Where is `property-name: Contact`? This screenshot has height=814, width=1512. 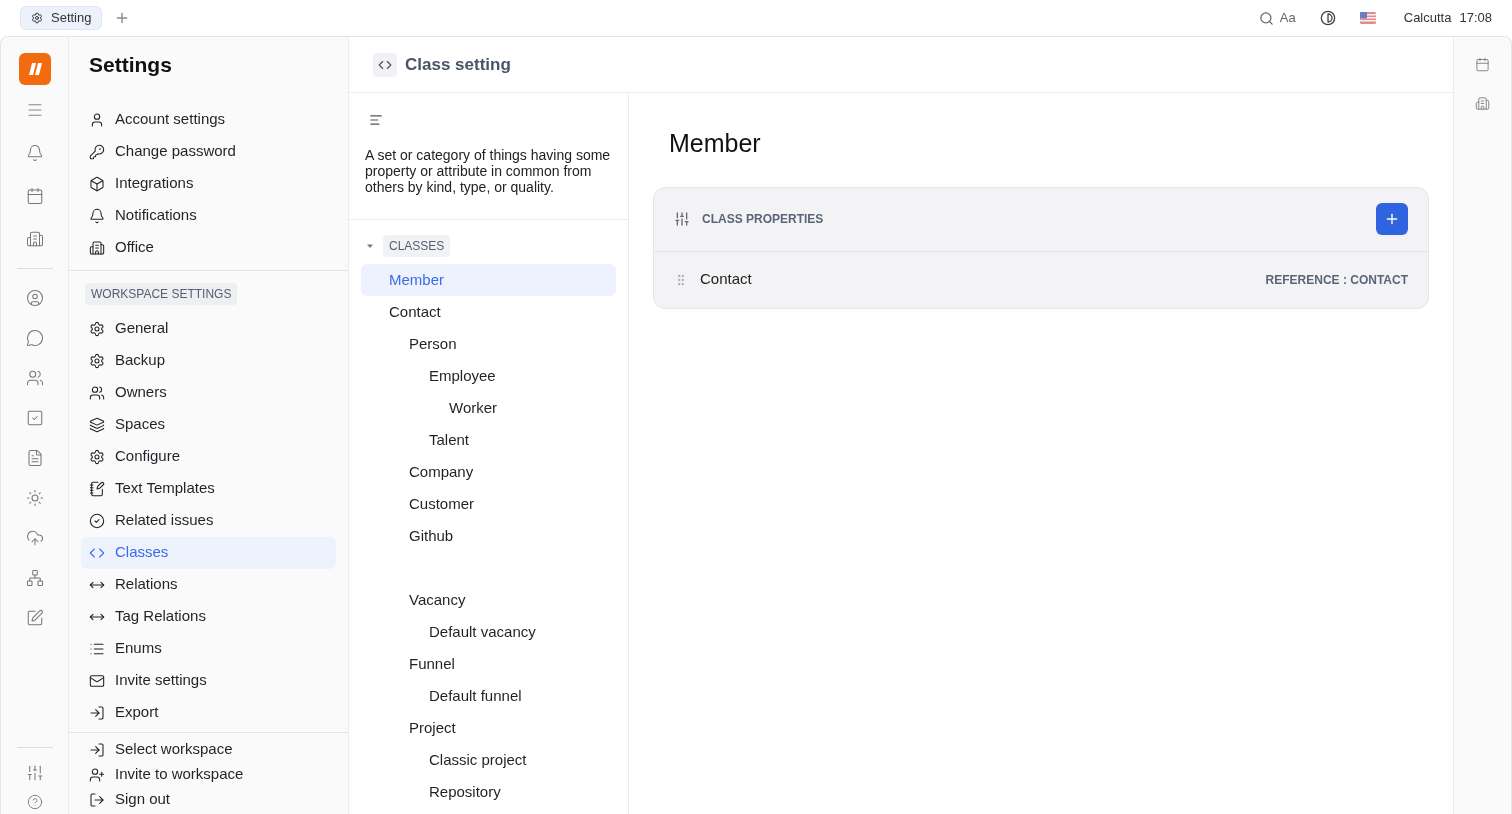 property-name: Contact is located at coordinates (726, 279).